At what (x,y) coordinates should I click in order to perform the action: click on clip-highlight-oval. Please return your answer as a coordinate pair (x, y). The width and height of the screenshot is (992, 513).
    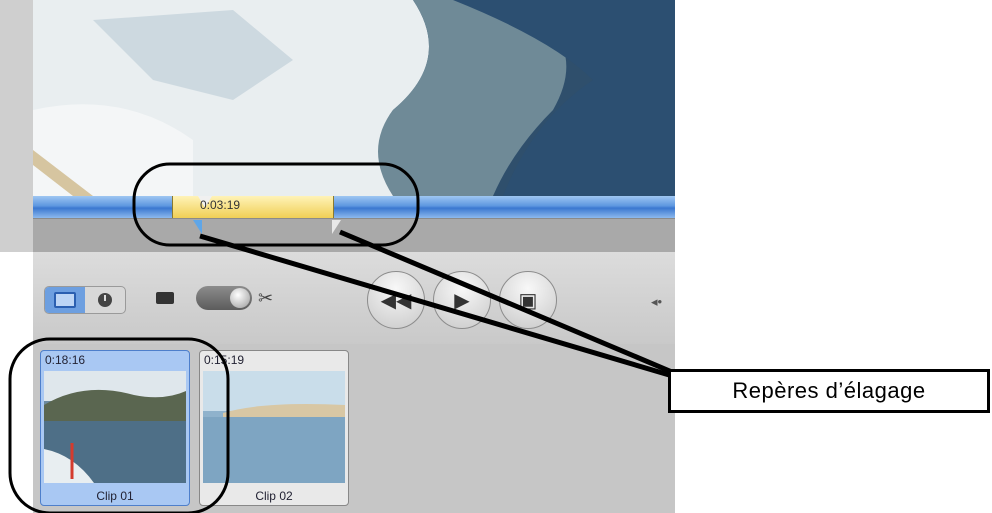
    Looking at the image, I should click on (119, 425).